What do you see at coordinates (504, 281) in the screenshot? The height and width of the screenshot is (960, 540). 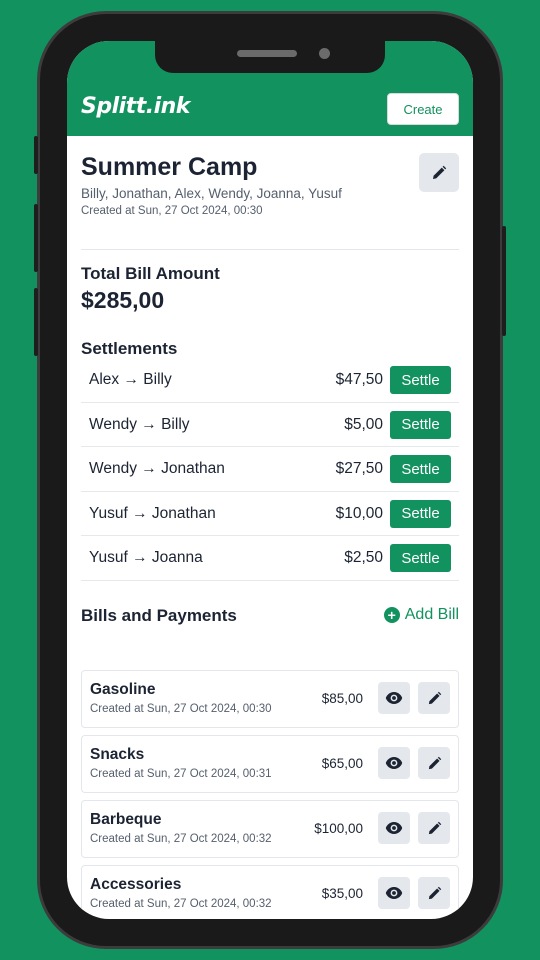 I see `phone-power-button` at bounding box center [504, 281].